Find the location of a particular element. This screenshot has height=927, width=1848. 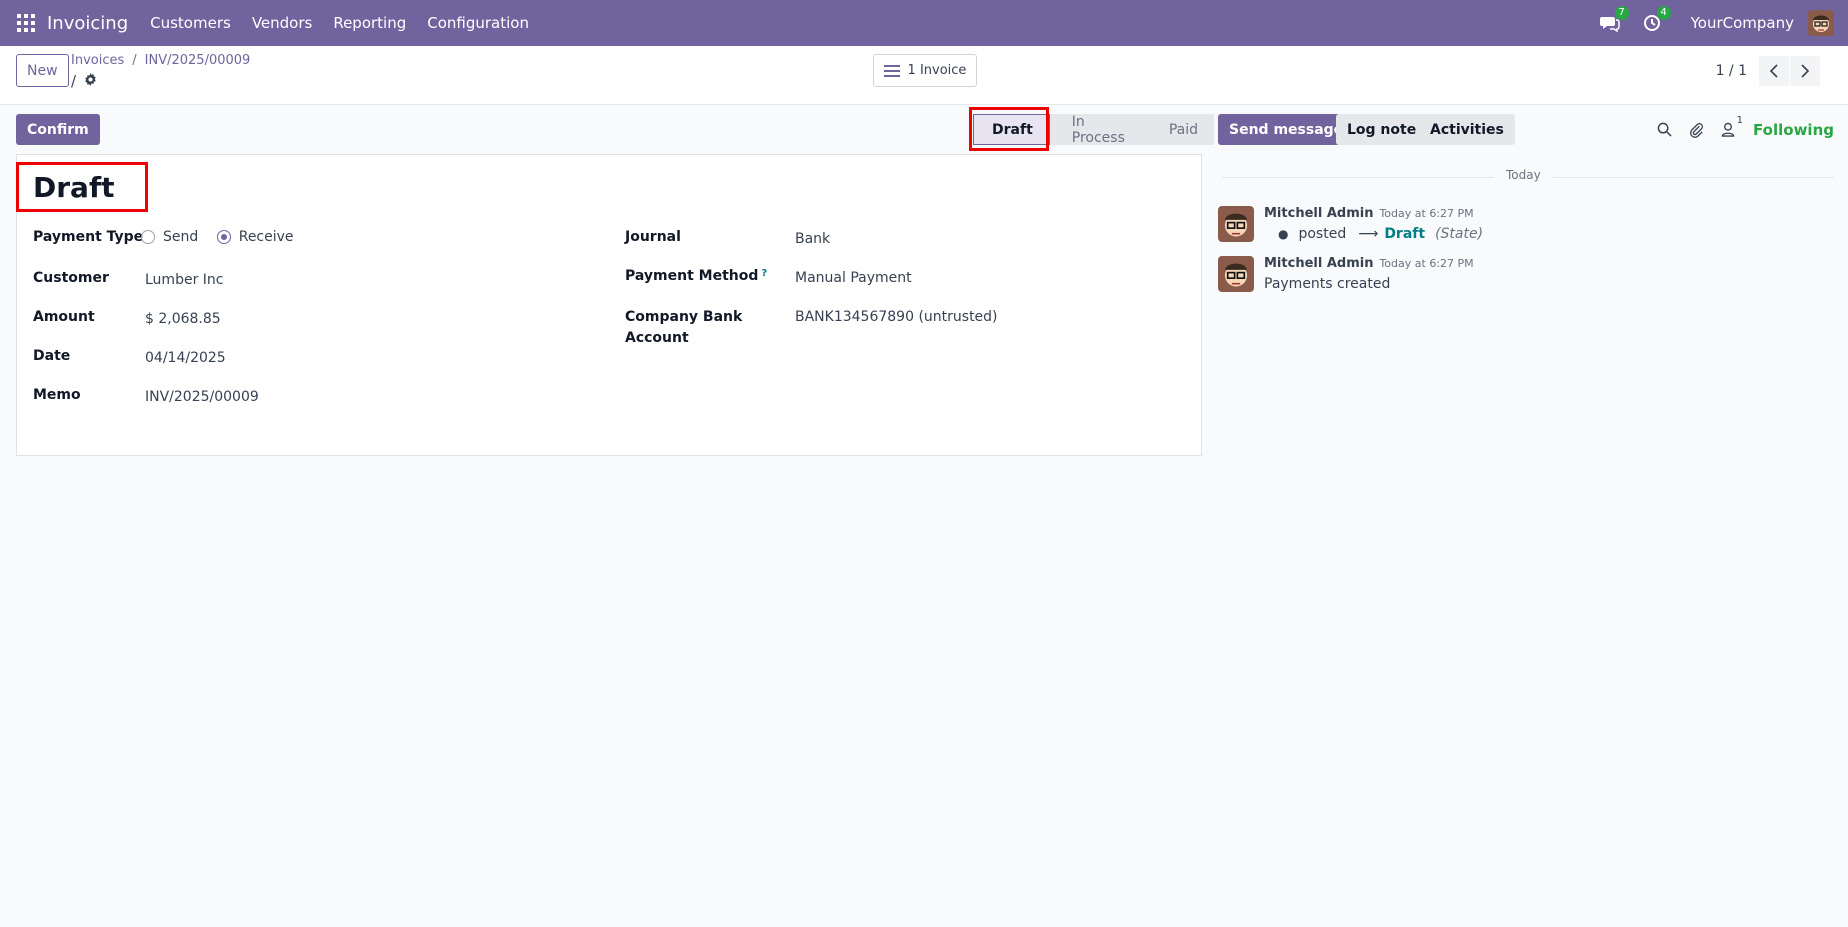

customer-field: Lumber Inc is located at coordinates (184, 280).